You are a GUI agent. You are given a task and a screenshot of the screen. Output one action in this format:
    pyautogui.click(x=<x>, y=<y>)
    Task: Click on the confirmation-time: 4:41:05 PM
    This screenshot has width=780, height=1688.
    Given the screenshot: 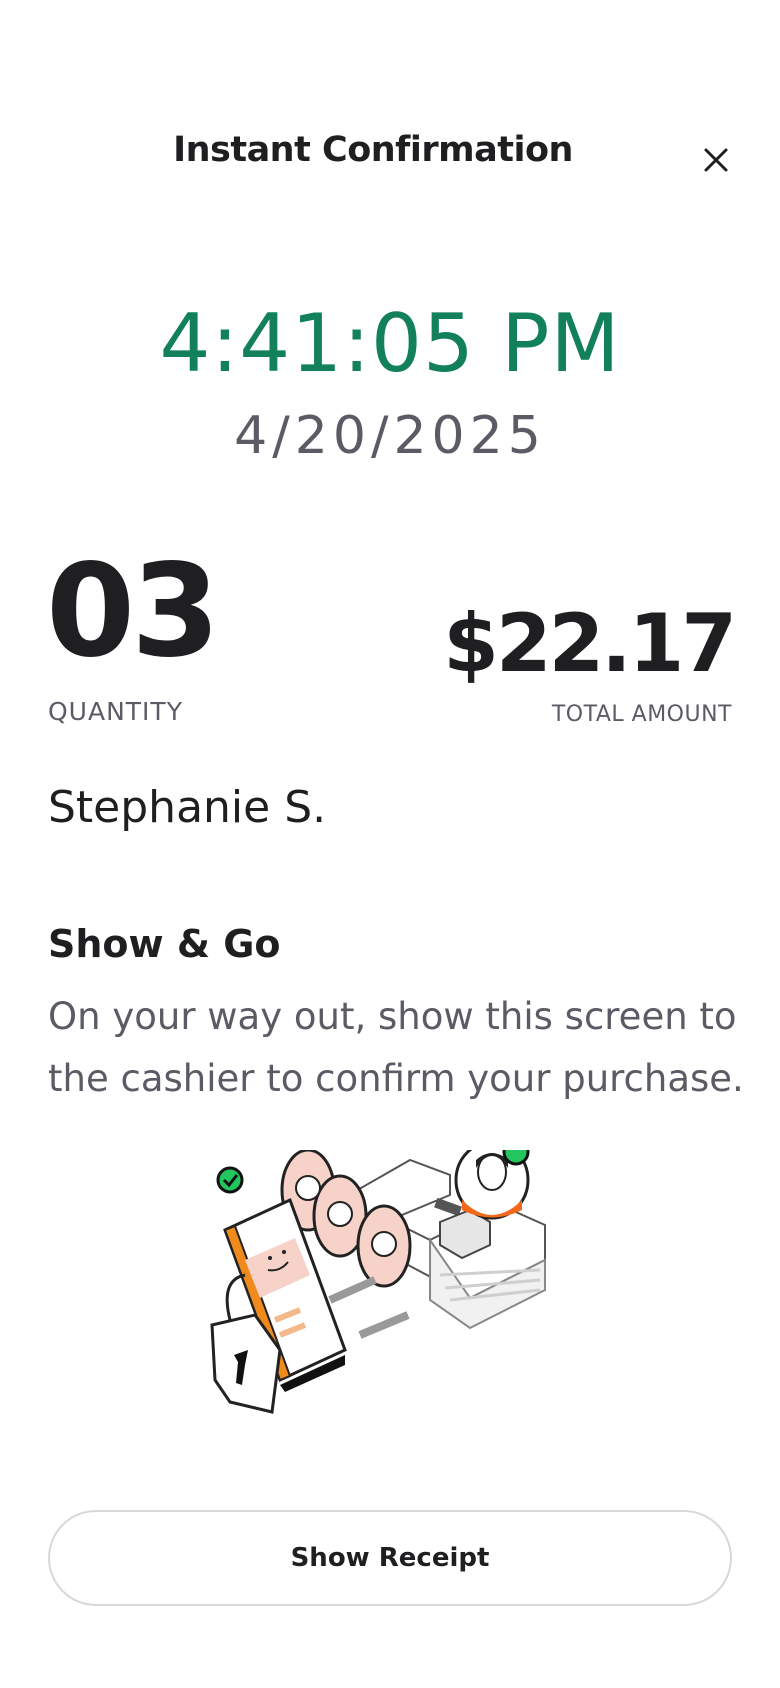 What is the action you would take?
    pyautogui.click(x=390, y=343)
    